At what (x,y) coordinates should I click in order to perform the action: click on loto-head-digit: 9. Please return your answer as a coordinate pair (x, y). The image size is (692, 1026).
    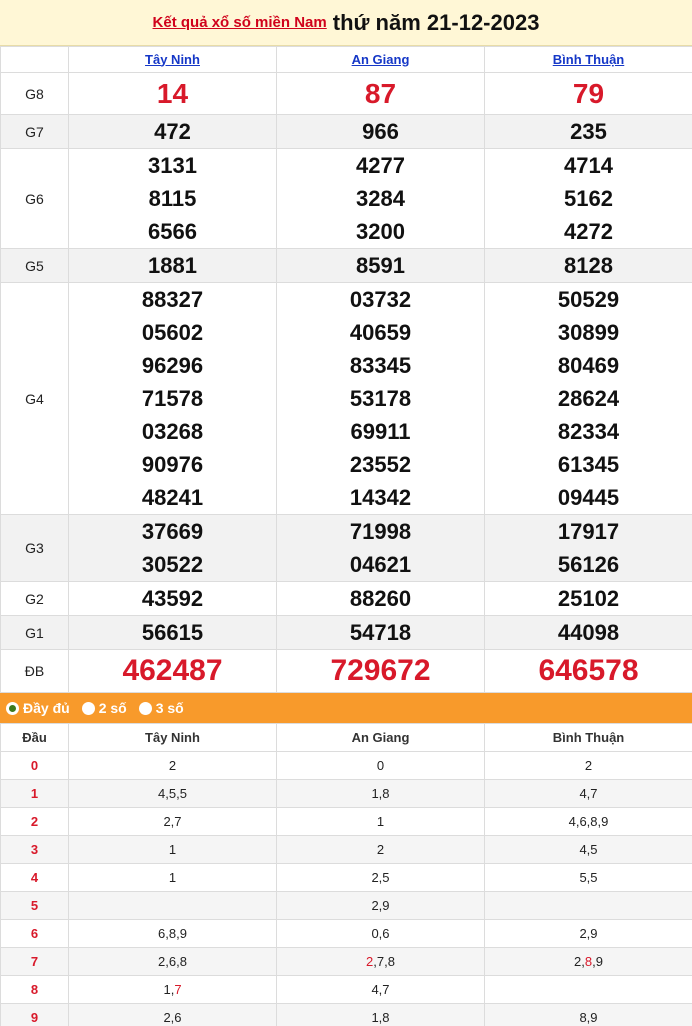
    Looking at the image, I should click on (34, 1014).